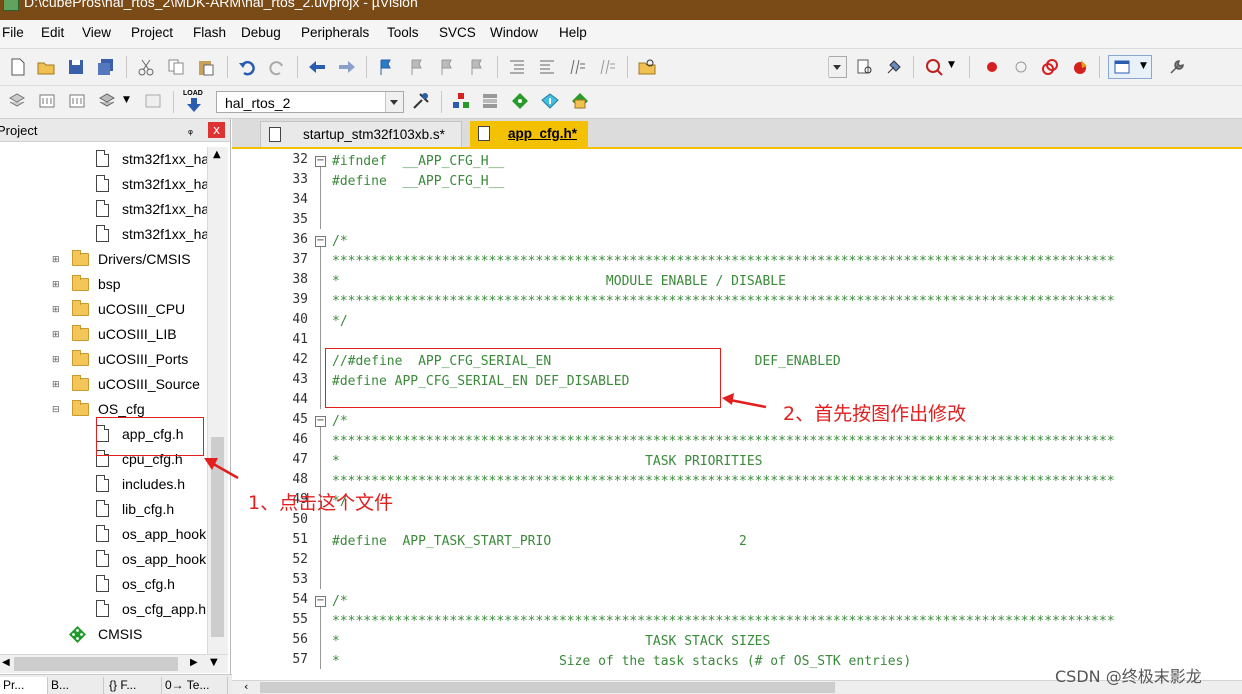 This screenshot has height=694, width=1242. I want to click on comment-icon, so click(577, 67).